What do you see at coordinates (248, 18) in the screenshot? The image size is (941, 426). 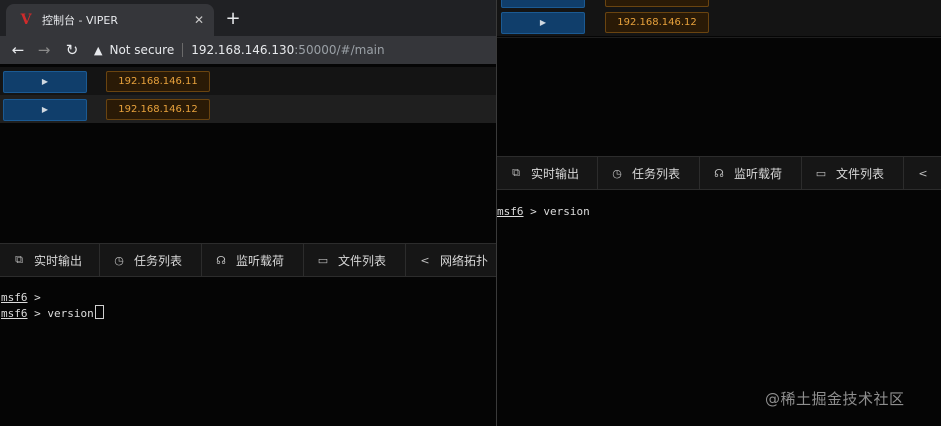 I see `browser-tab-strip: V 控制台 - VIPER ✕ +` at bounding box center [248, 18].